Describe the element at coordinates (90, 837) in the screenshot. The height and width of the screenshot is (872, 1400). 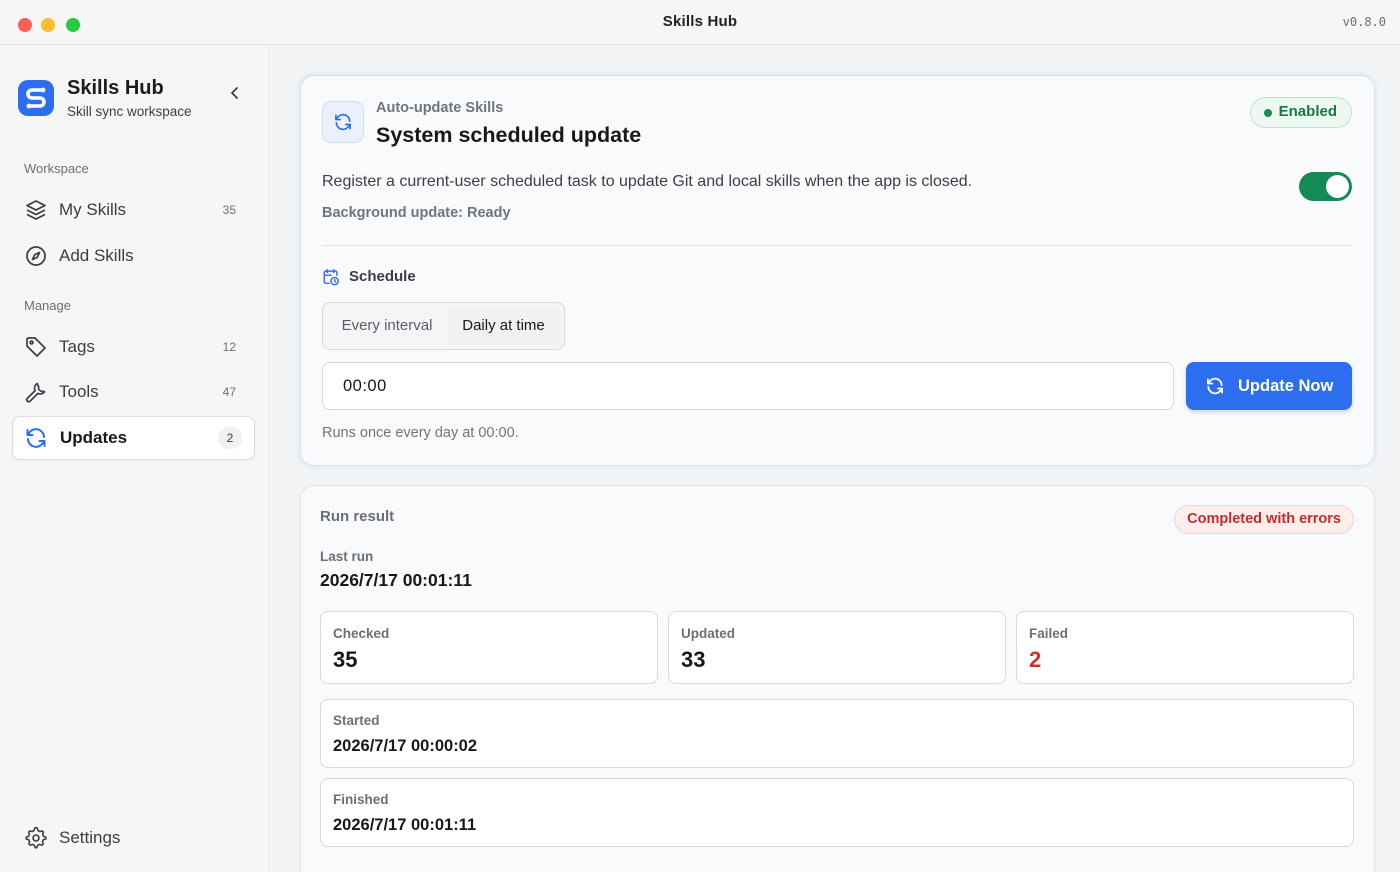
I see `sidebar-item-label: Settings` at that location.